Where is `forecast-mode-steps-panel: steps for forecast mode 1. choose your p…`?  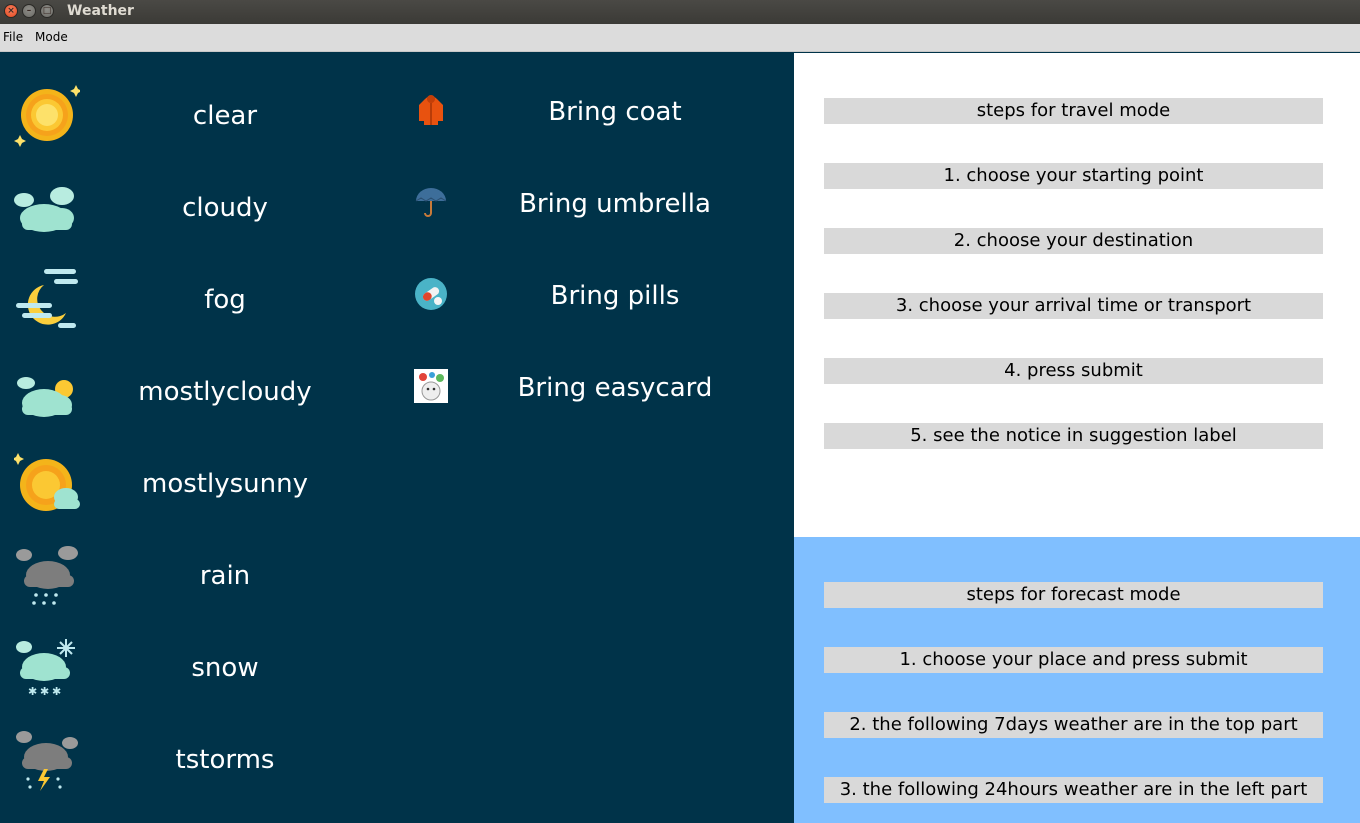 forecast-mode-steps-panel: steps for forecast mode 1. choose your p… is located at coordinates (1077, 680).